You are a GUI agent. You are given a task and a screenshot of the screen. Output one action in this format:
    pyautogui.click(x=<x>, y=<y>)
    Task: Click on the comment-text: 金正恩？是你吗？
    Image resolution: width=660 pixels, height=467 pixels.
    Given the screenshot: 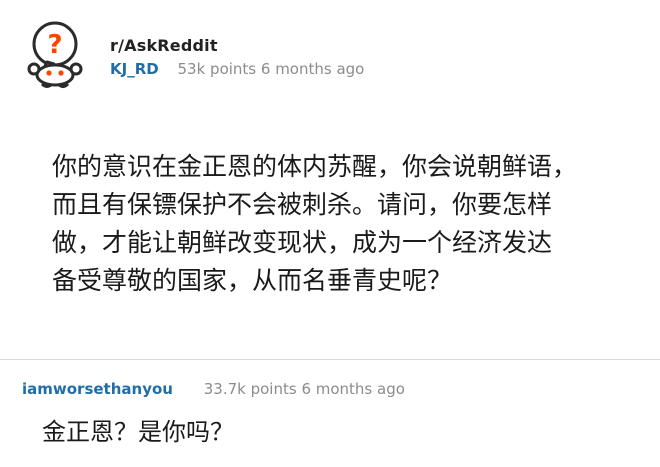 What is the action you would take?
    pyautogui.click(x=138, y=432)
    